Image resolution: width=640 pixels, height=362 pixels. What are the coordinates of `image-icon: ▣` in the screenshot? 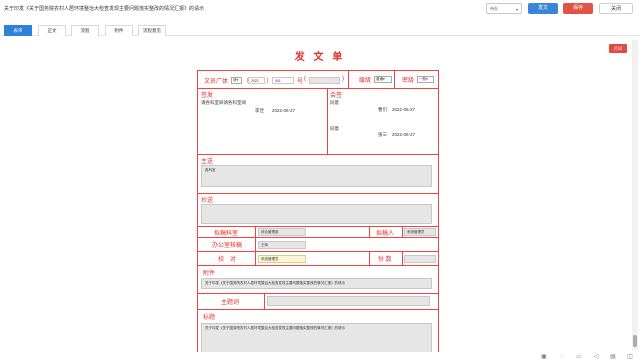 It's located at (544, 357).